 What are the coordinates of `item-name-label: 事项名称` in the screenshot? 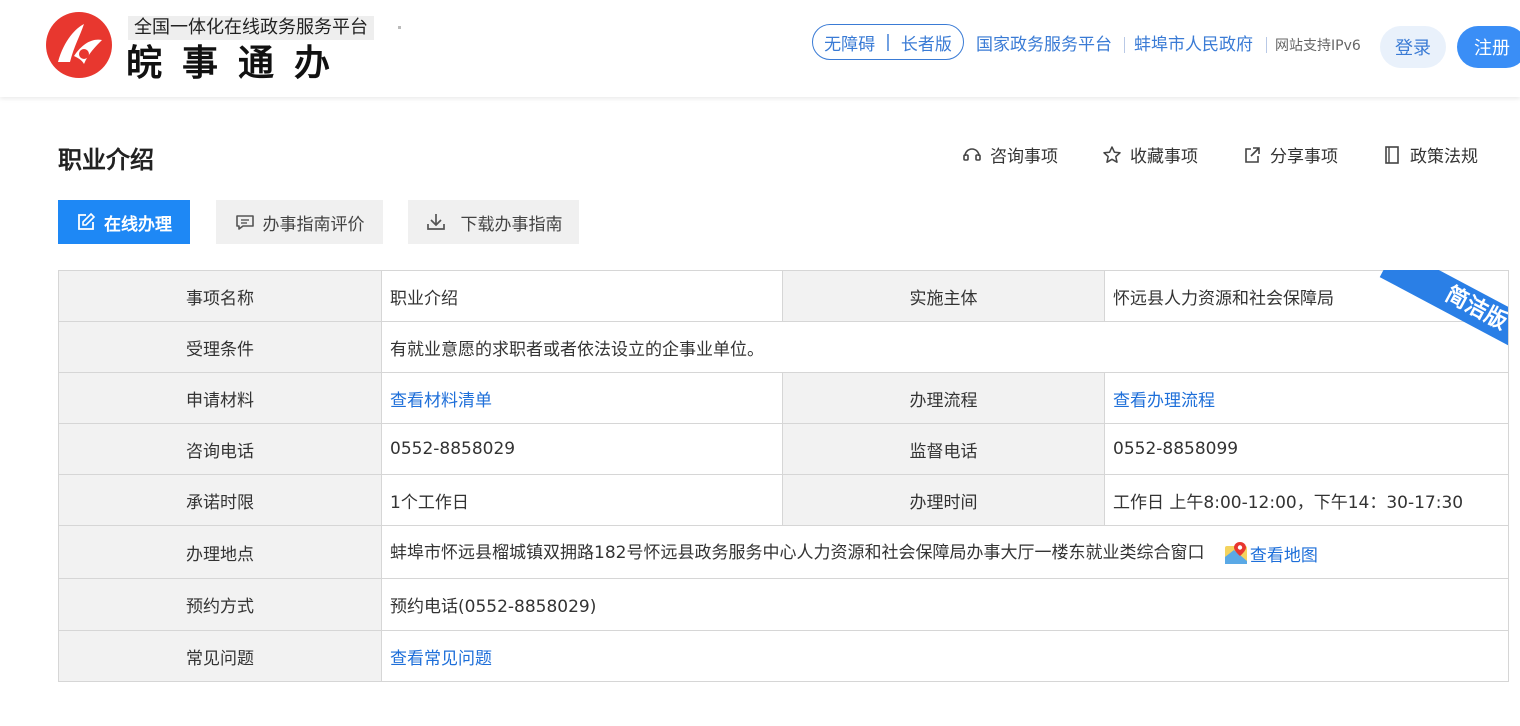 It's located at (220, 296).